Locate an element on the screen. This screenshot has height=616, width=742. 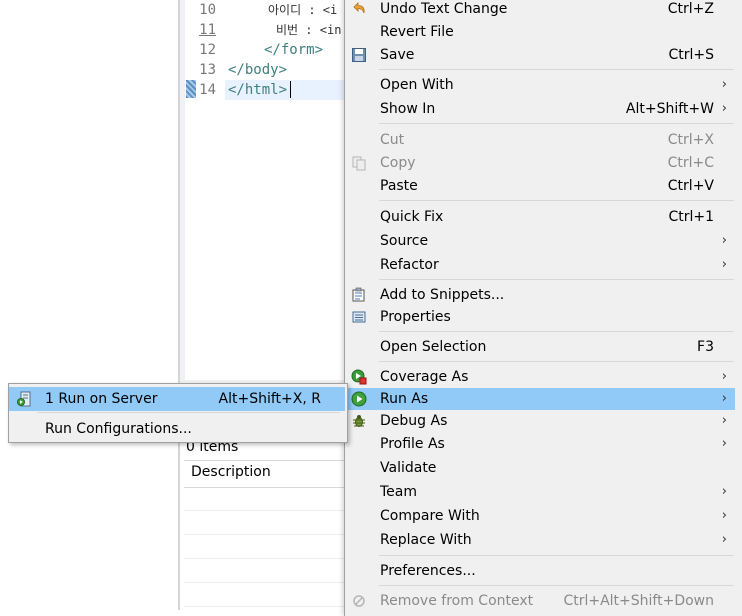
save-icon is located at coordinates (359, 55).